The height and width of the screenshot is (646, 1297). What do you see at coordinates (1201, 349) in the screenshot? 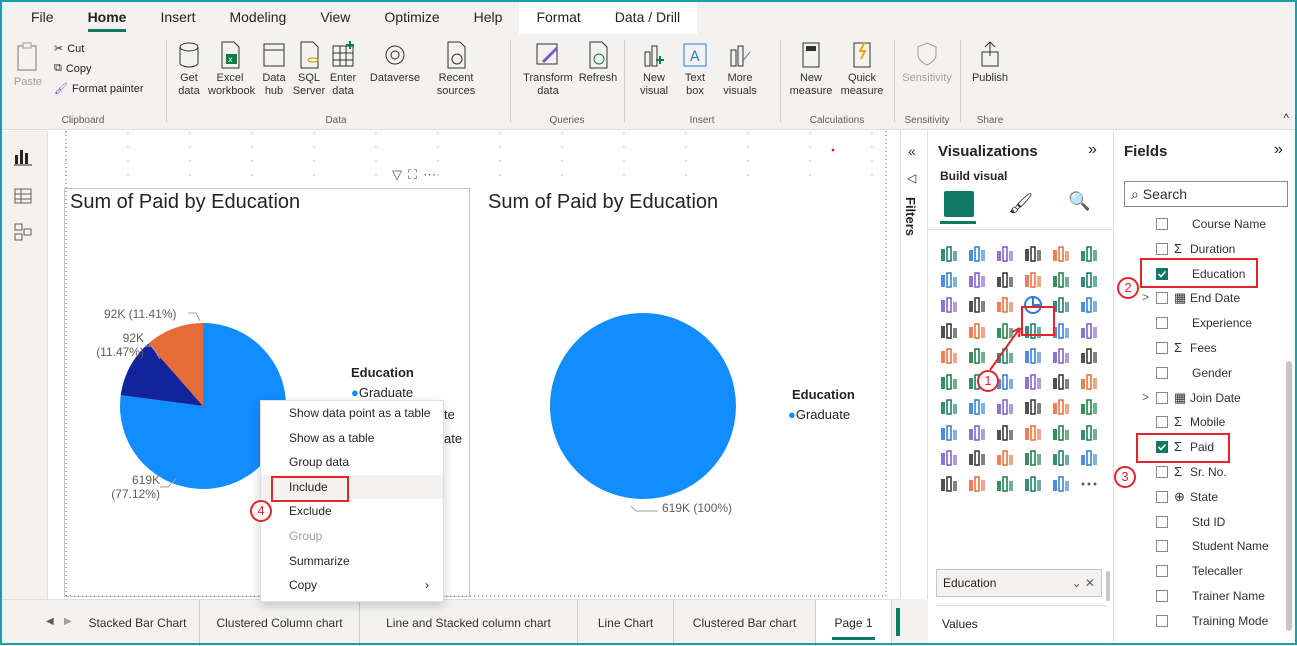
I see `field-fees: Σ Fees` at bounding box center [1201, 349].